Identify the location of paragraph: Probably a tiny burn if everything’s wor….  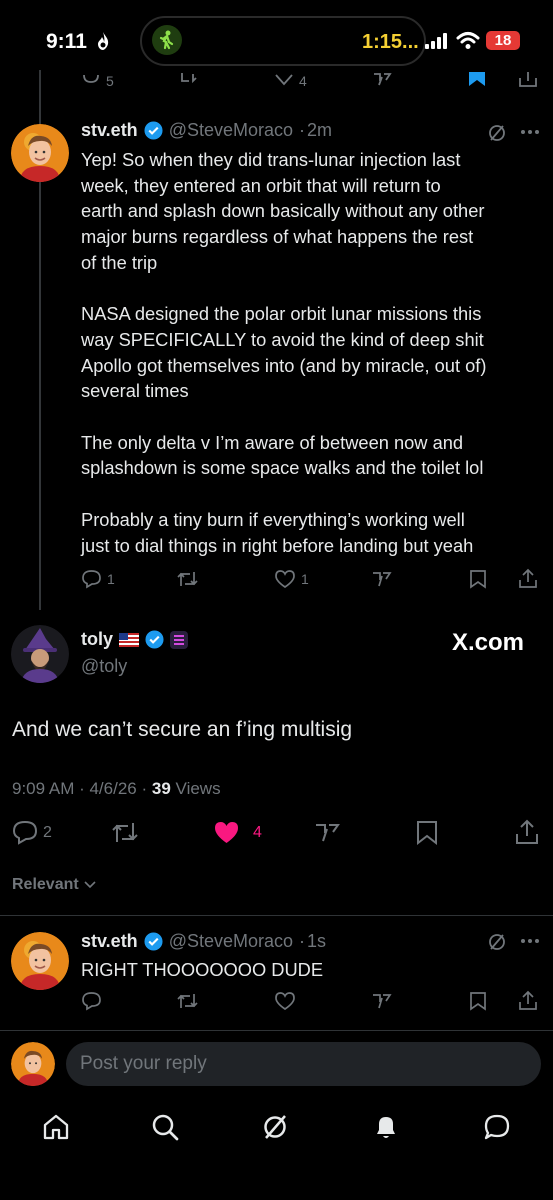
(311, 532).